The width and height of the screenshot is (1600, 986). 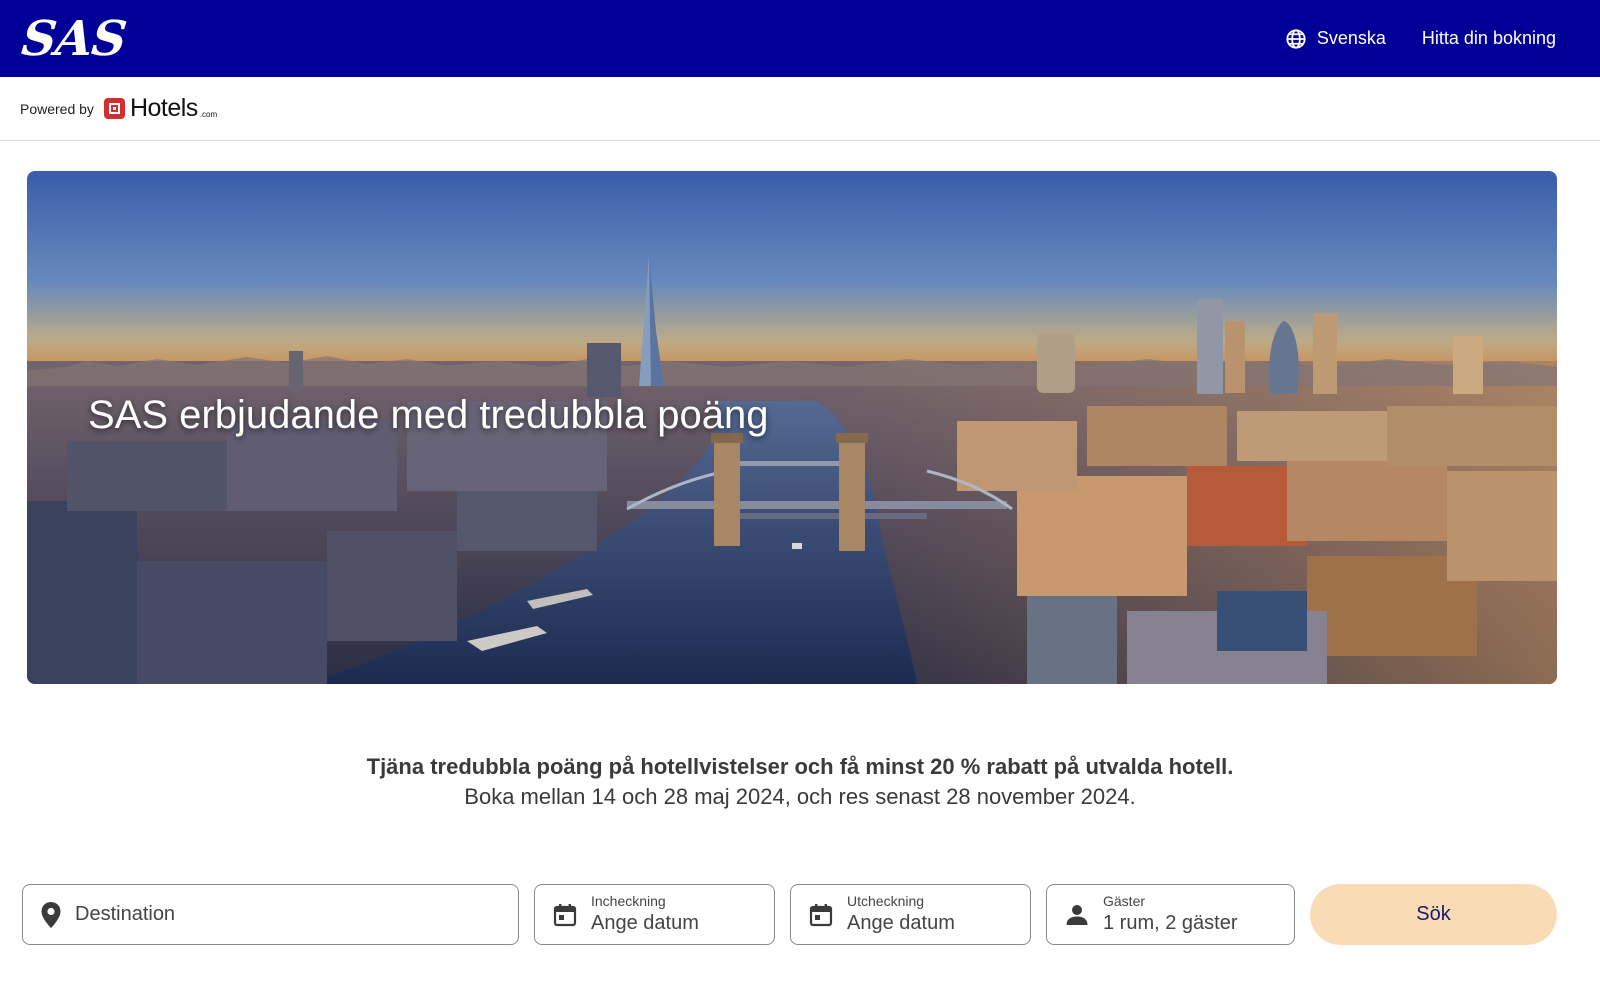 I want to click on guests-field: Gäster 1 rum, 2 gäster, so click(x=1170, y=914).